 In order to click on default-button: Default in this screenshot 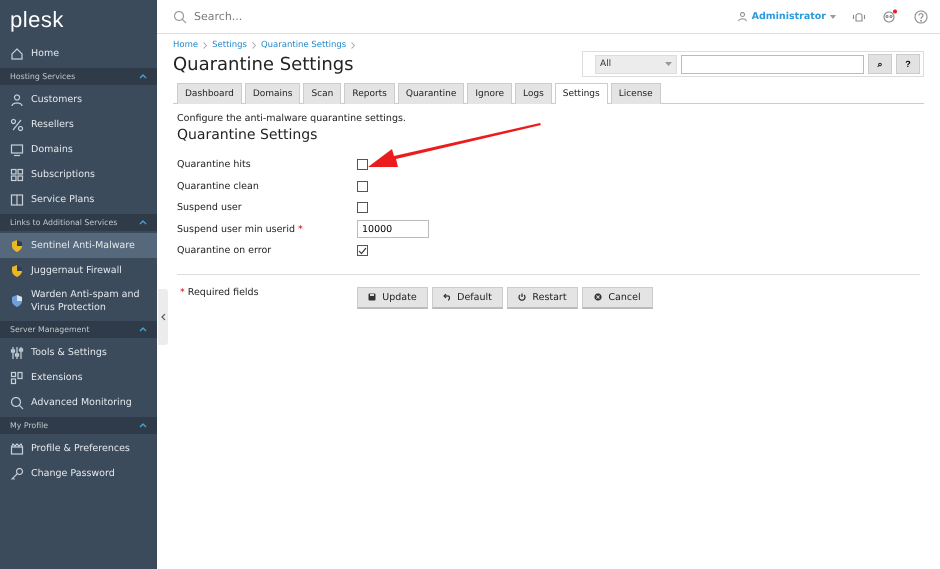, I will do `click(467, 297)`.